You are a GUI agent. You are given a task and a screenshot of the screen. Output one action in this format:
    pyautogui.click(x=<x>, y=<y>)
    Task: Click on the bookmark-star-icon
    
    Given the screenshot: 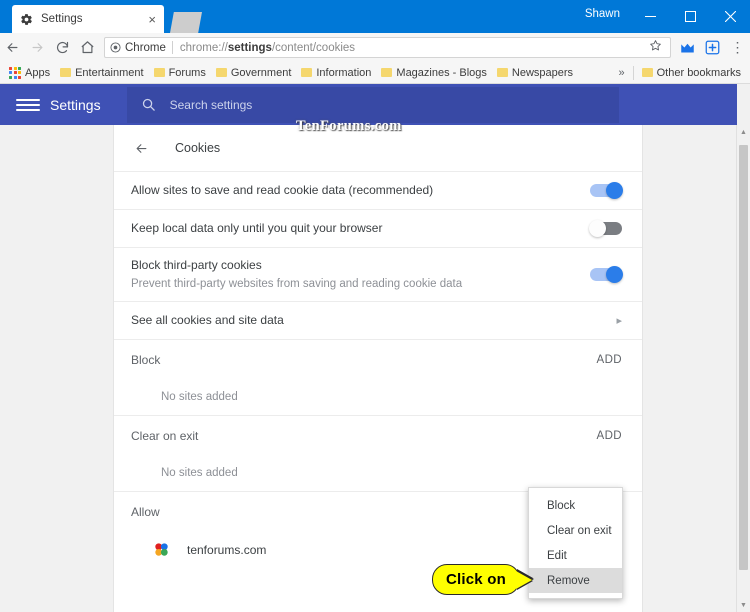 What is the action you would take?
    pyautogui.click(x=655, y=48)
    